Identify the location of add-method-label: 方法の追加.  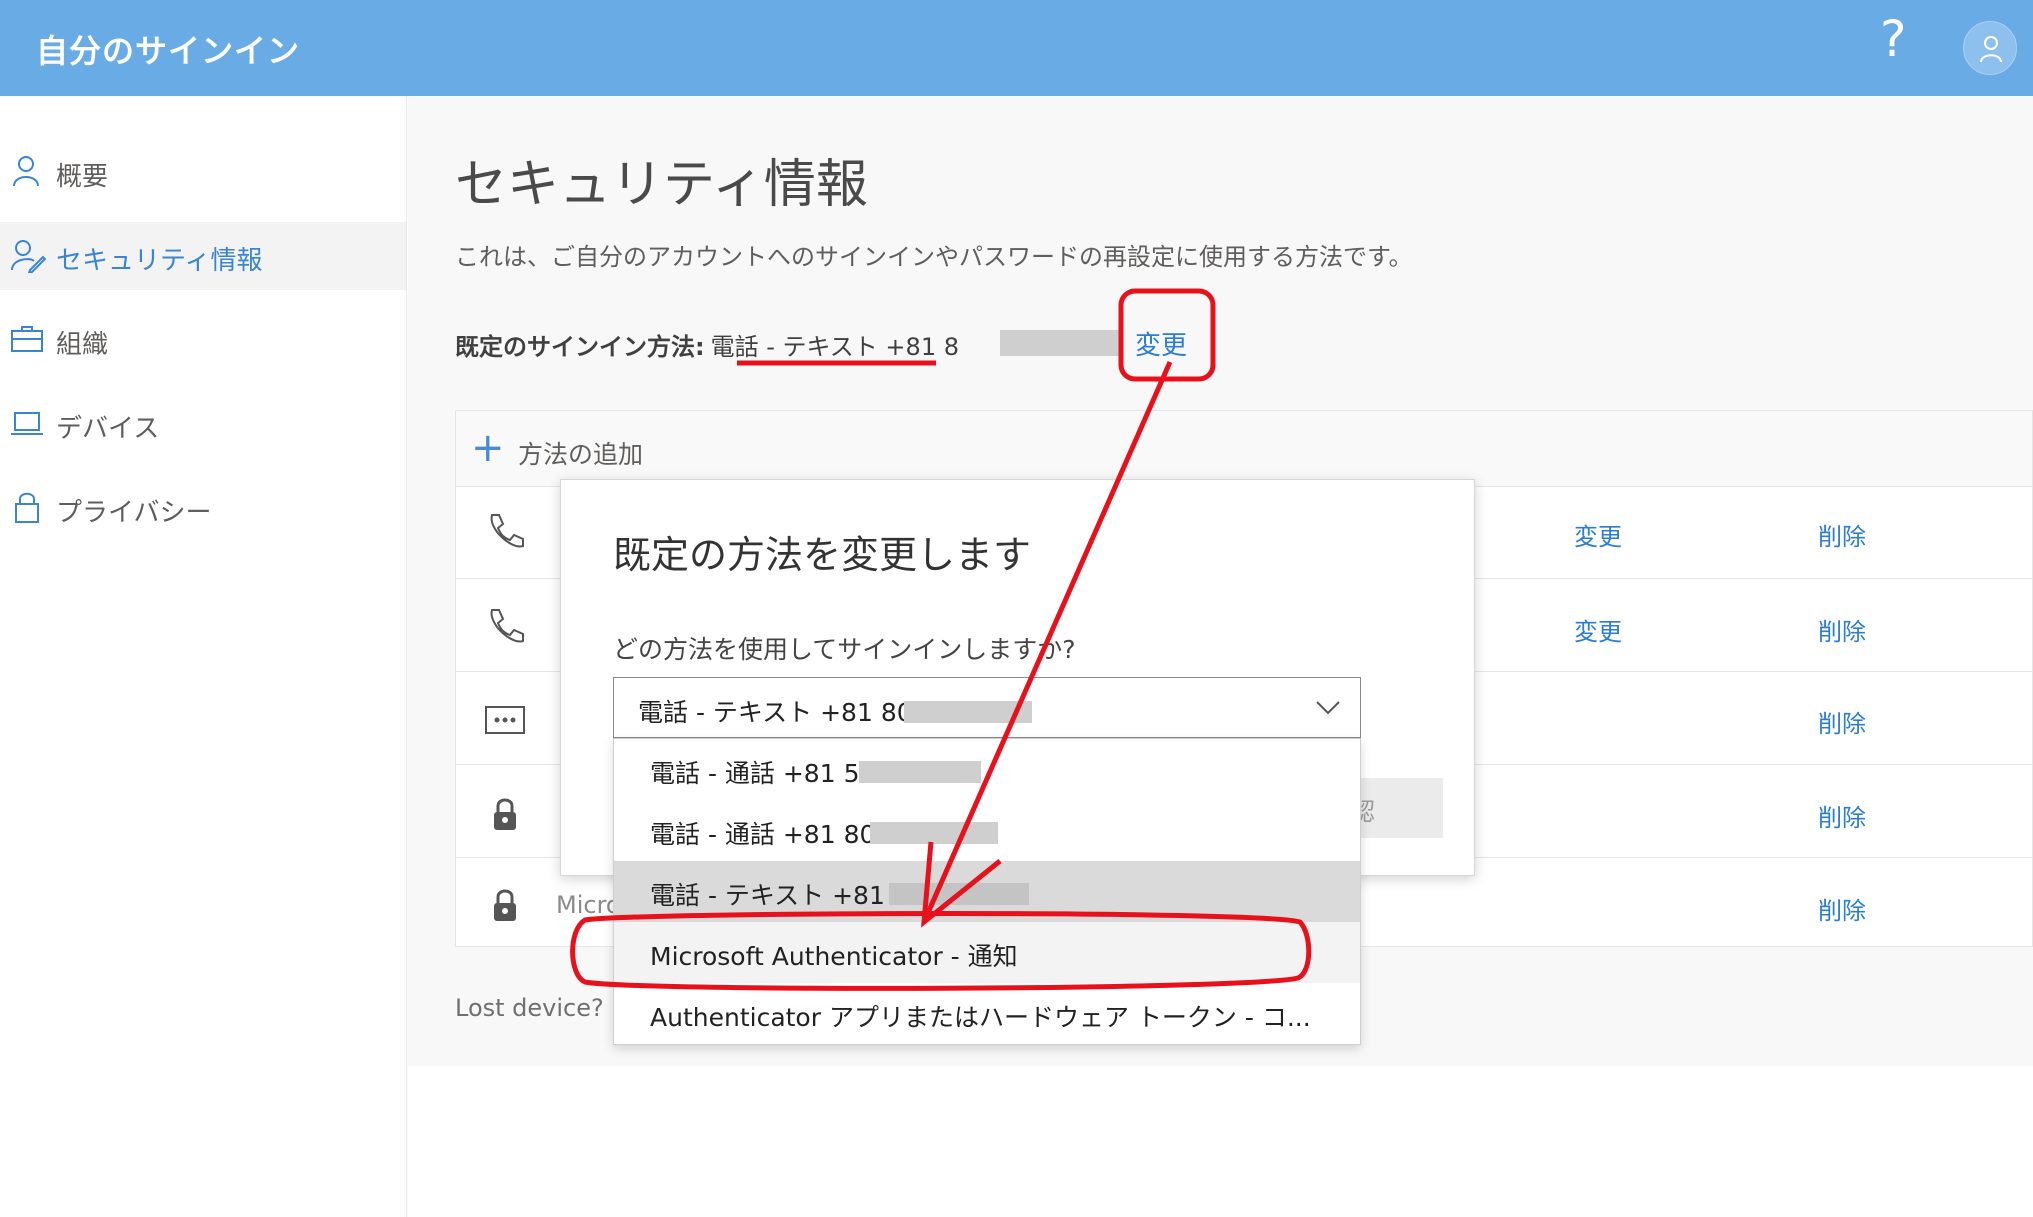
(581, 454).